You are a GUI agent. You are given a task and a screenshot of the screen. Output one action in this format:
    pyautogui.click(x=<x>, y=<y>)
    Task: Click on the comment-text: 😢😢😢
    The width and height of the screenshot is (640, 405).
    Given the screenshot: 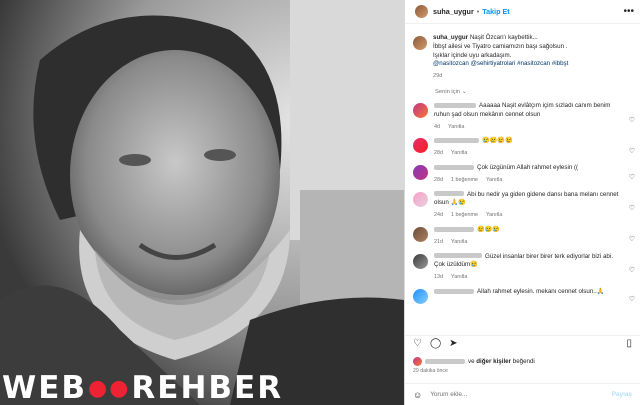 What is the action you would take?
    pyautogui.click(x=489, y=229)
    